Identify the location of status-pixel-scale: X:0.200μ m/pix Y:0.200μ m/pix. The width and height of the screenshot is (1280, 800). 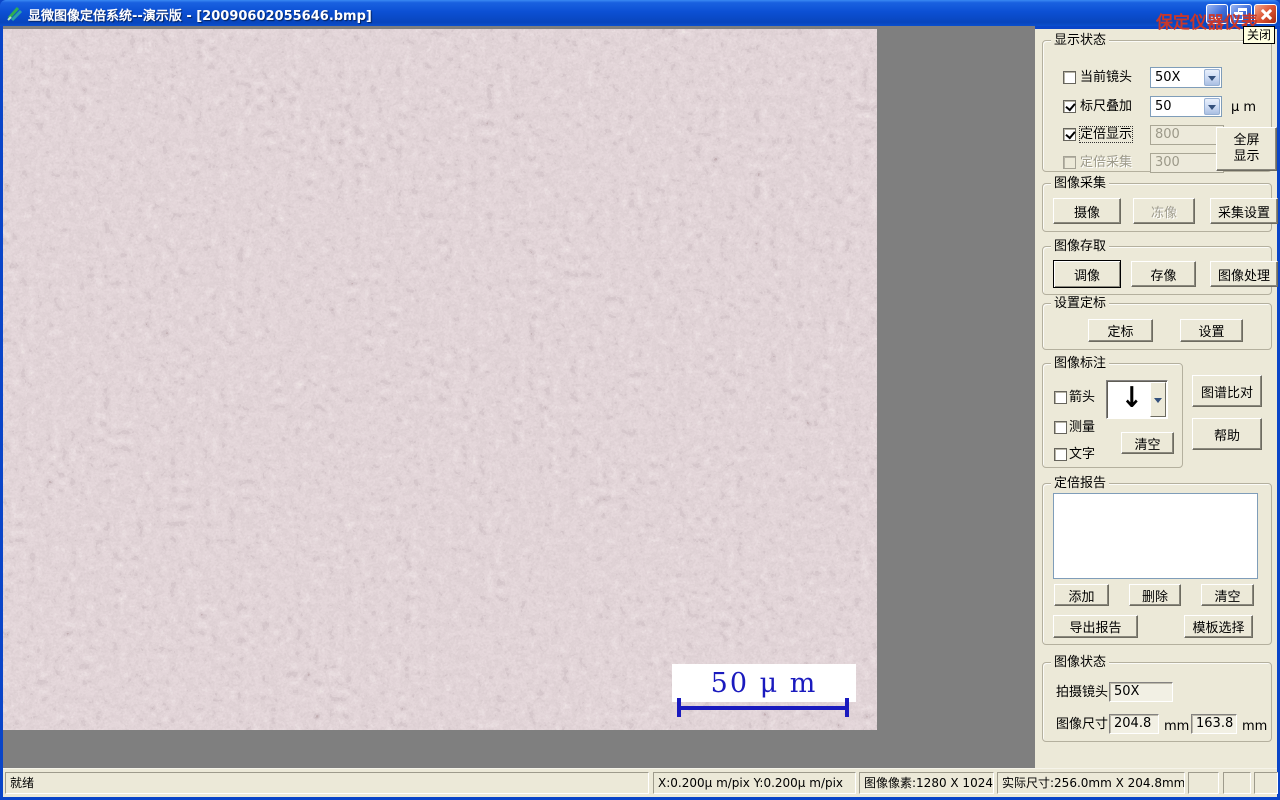
(754, 783).